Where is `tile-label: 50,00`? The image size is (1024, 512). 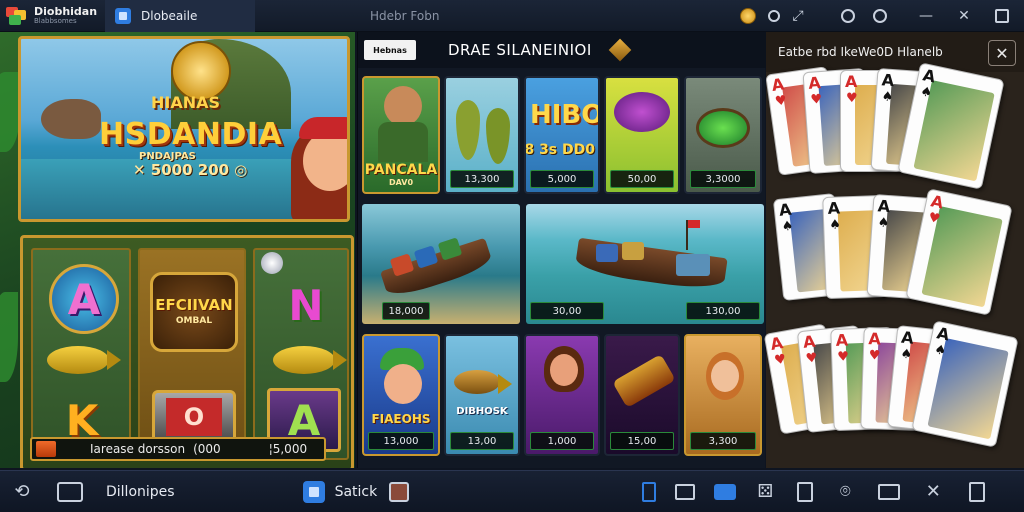
tile-label: 50,00 is located at coordinates (642, 179).